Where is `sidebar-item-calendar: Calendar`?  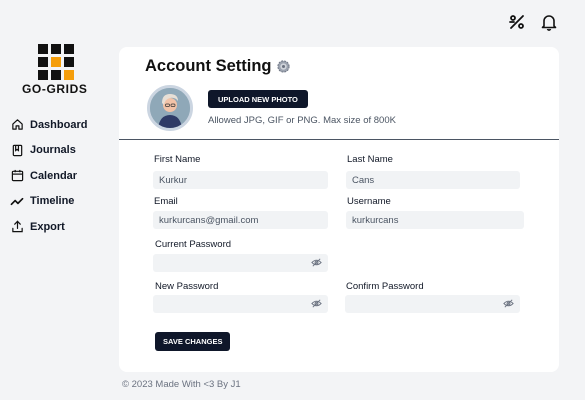 sidebar-item-calendar: Calendar is located at coordinates (48, 176).